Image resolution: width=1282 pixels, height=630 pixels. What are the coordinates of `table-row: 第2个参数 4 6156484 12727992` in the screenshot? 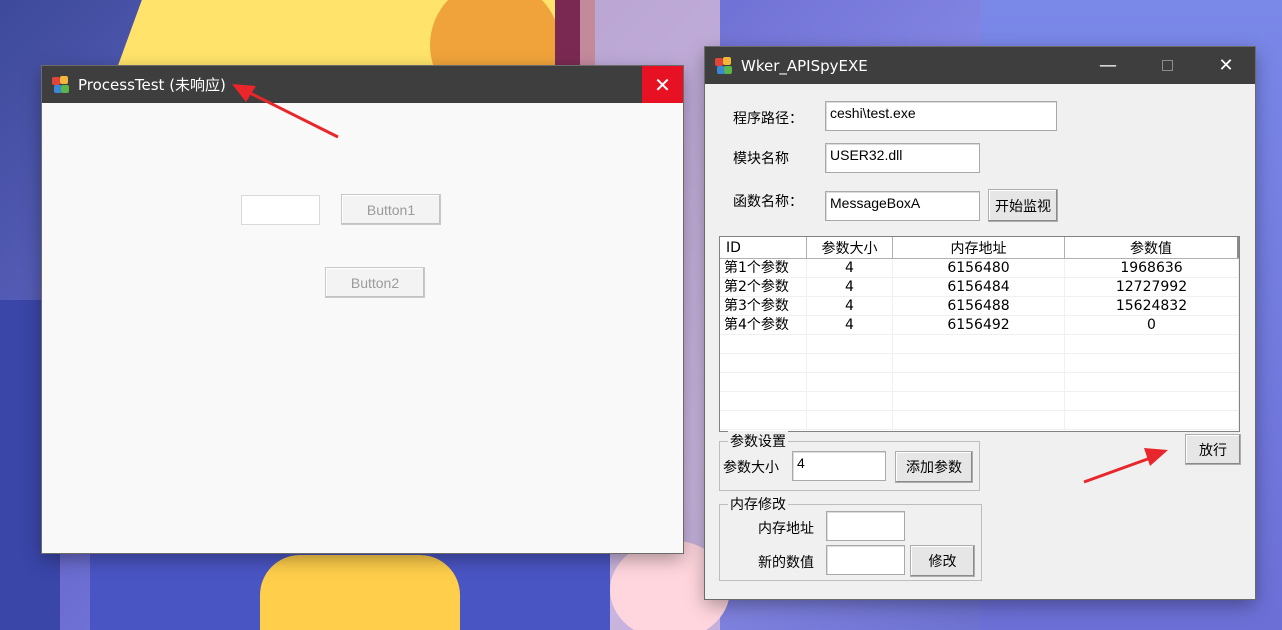 It's located at (979, 287).